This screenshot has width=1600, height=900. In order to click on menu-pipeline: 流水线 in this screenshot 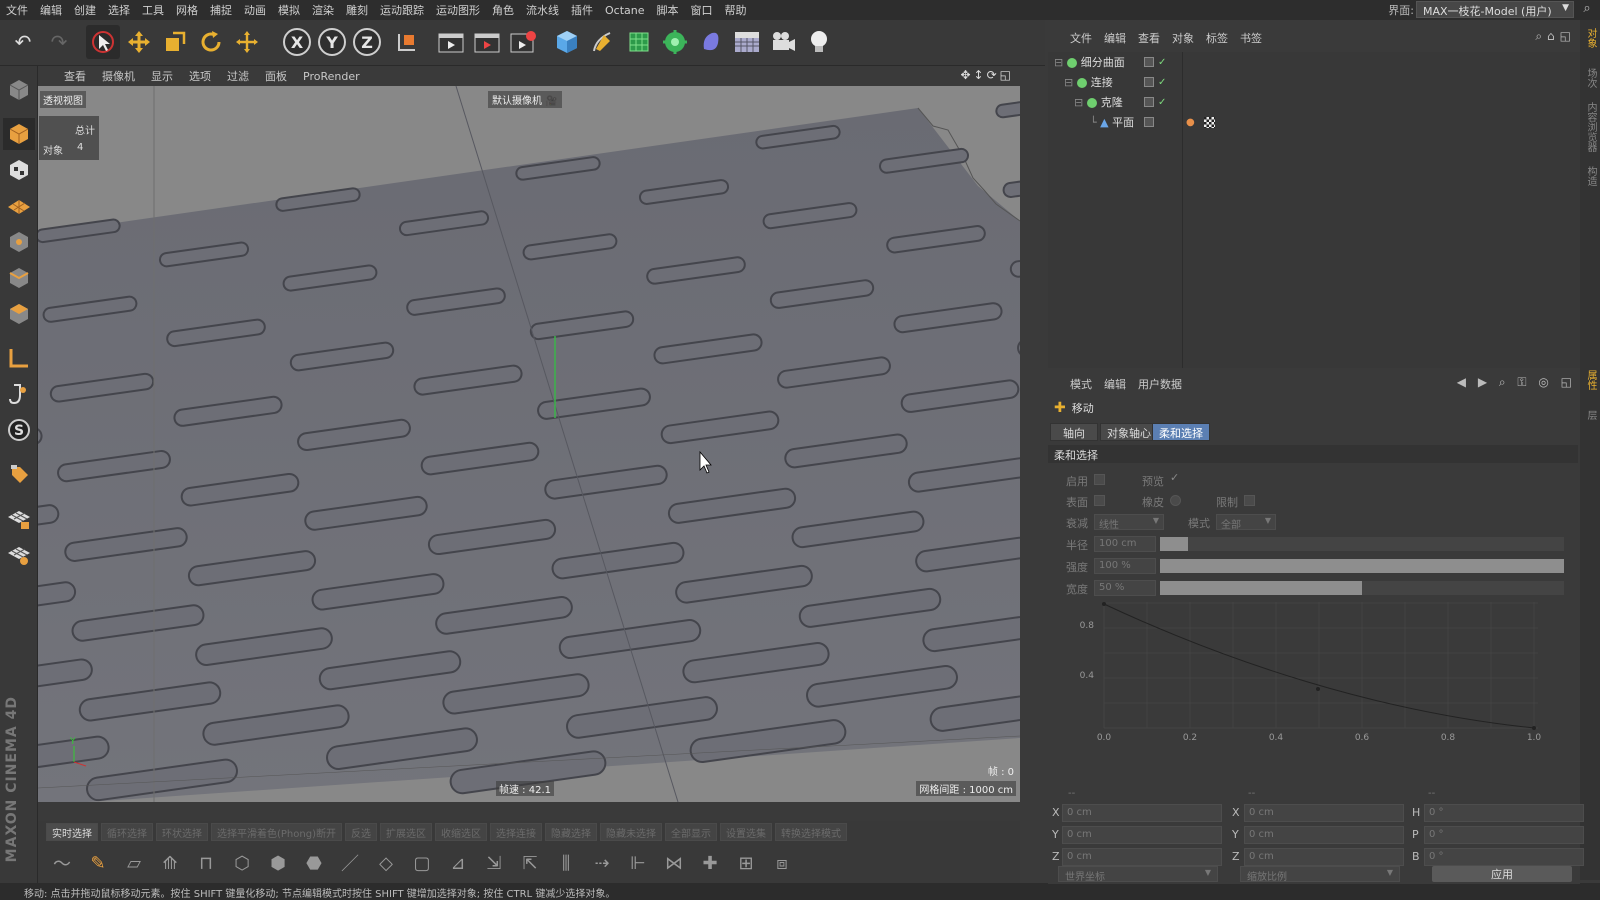, I will do `click(542, 10)`.